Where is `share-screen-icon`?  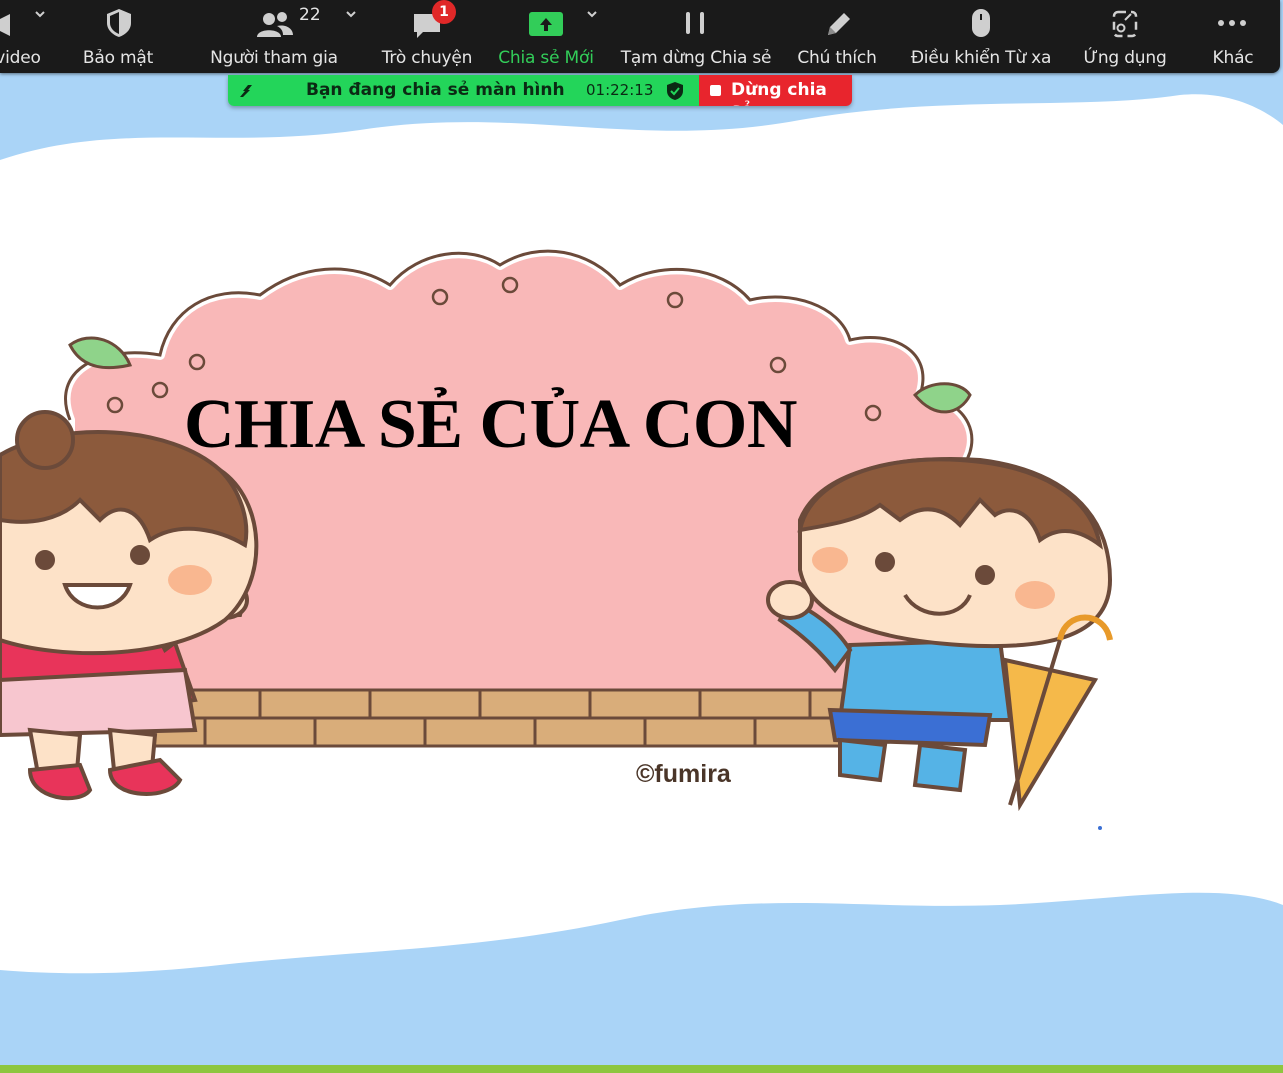 share-screen-icon is located at coordinates (546, 24).